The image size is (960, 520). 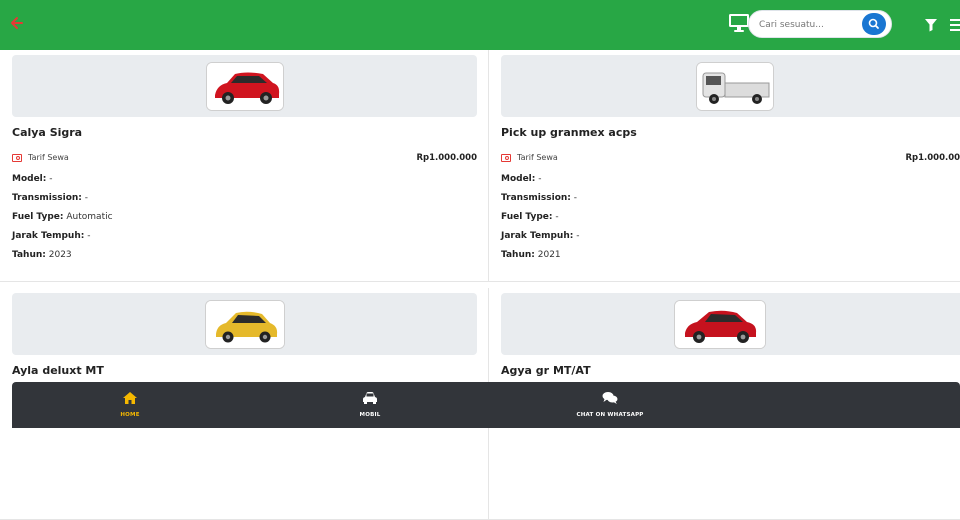 I want to click on spec-value: 2023, so click(x=60, y=255).